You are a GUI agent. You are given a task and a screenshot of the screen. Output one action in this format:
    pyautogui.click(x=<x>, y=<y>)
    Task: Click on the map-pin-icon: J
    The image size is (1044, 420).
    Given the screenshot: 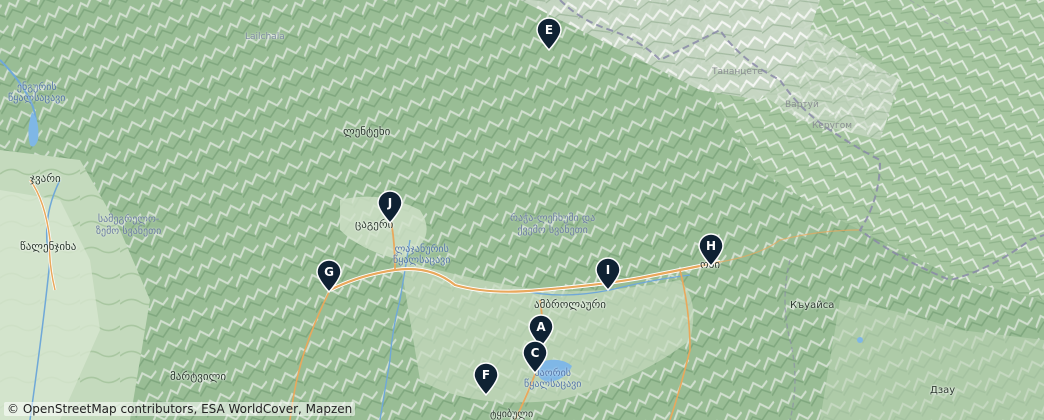 What is the action you would take?
    pyautogui.click(x=390, y=207)
    